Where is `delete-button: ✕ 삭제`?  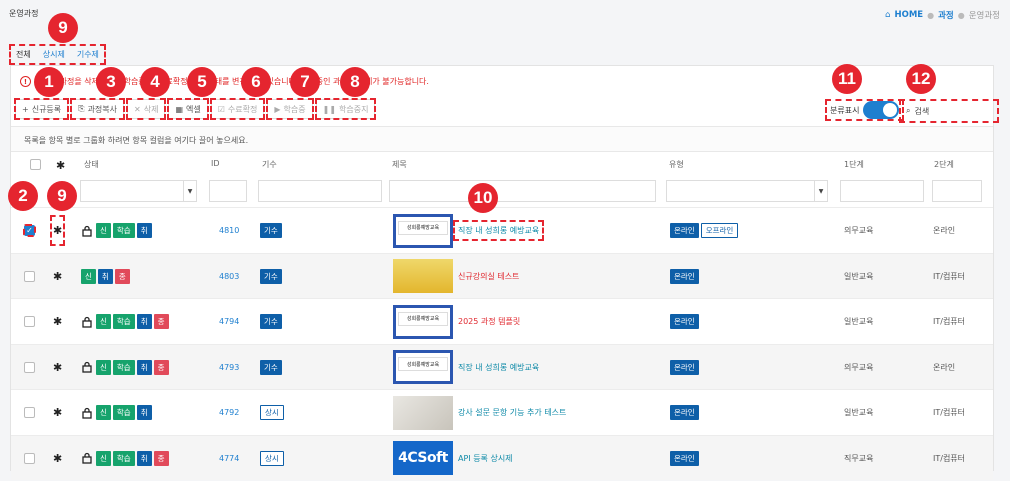 delete-button: ✕ 삭제 is located at coordinates (146, 109).